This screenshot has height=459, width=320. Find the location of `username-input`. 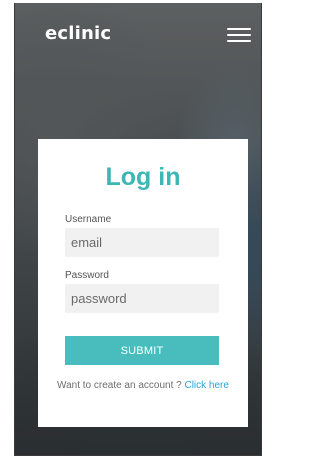

username-input is located at coordinates (142, 242).